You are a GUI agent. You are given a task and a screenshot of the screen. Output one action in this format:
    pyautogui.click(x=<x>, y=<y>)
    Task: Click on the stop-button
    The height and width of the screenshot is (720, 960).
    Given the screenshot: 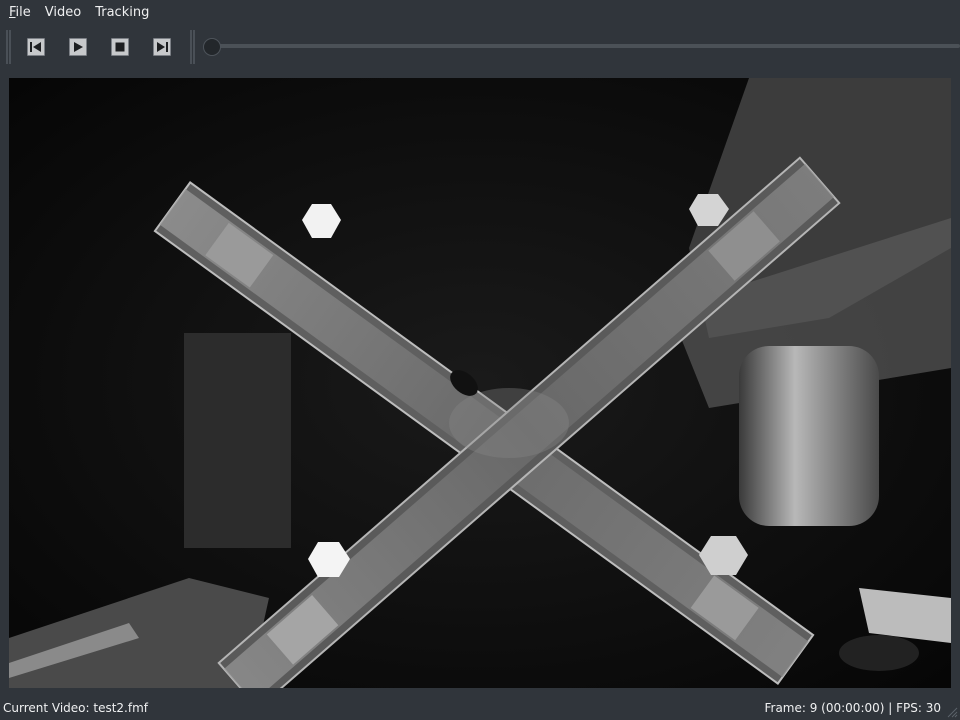 What is the action you would take?
    pyautogui.click(x=120, y=47)
    